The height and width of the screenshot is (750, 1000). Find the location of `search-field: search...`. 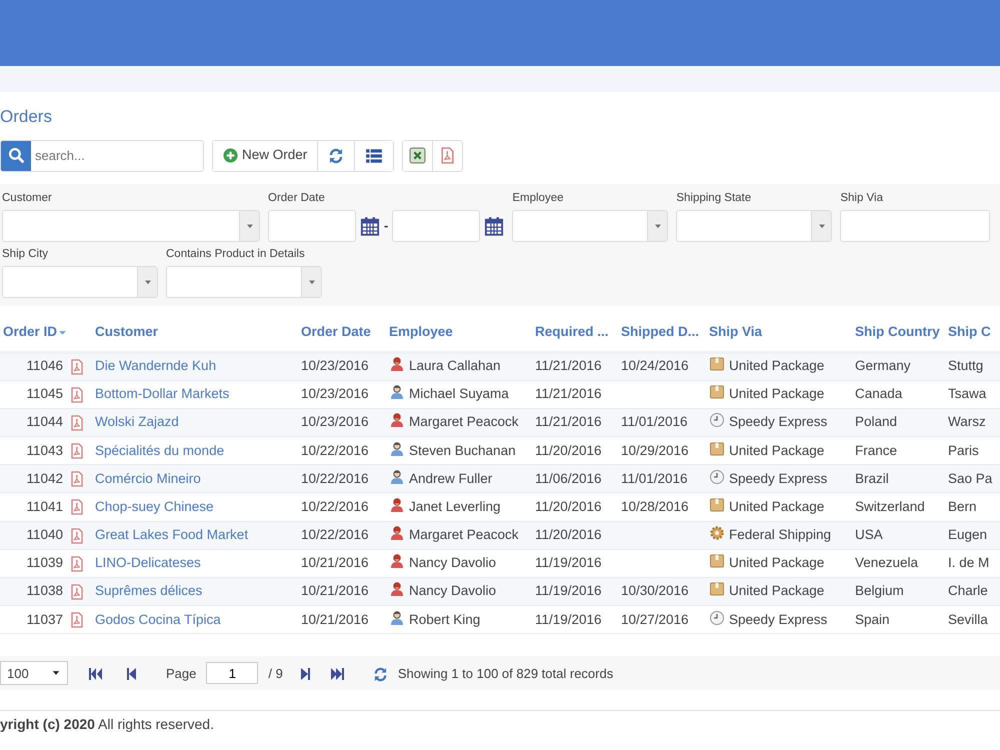

search-field: search... is located at coordinates (102, 156).